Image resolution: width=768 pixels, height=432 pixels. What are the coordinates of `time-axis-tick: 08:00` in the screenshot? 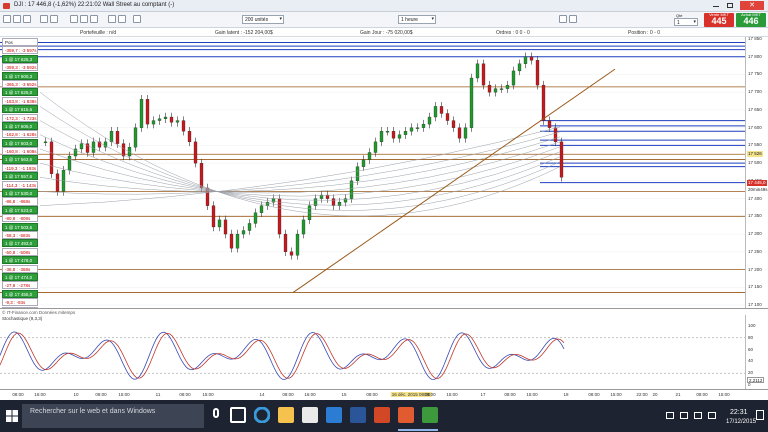 It's located at (702, 394).